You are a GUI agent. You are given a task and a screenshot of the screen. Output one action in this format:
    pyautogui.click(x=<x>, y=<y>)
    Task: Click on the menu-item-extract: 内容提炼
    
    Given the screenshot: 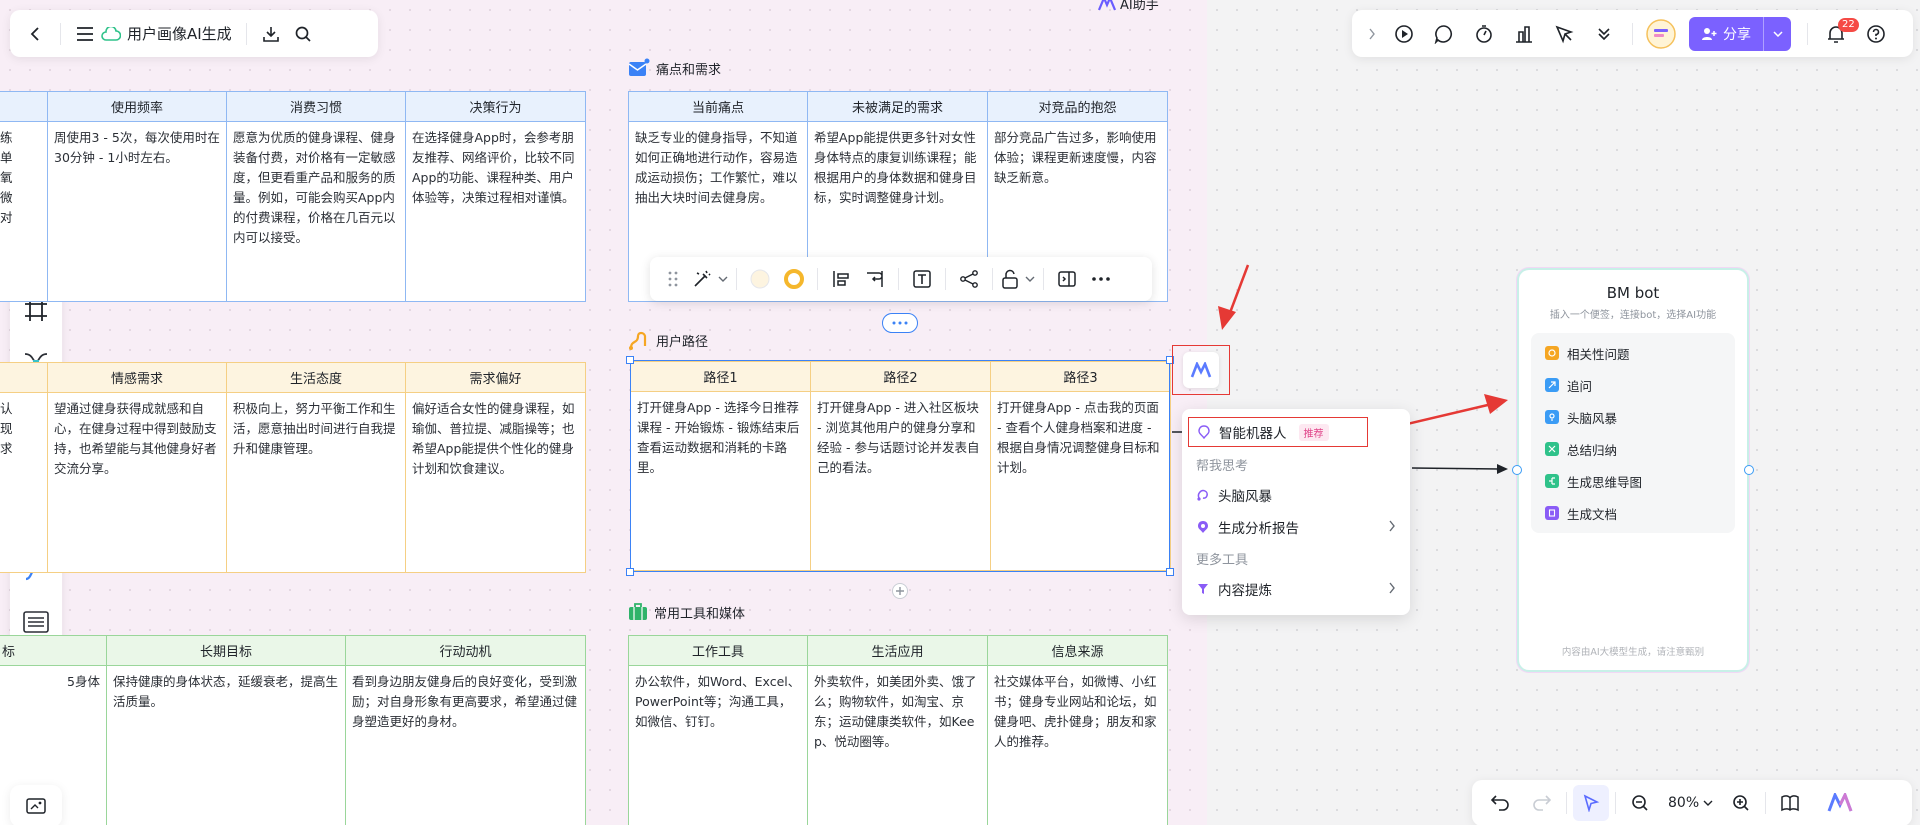 What is the action you would take?
    pyautogui.click(x=1296, y=589)
    